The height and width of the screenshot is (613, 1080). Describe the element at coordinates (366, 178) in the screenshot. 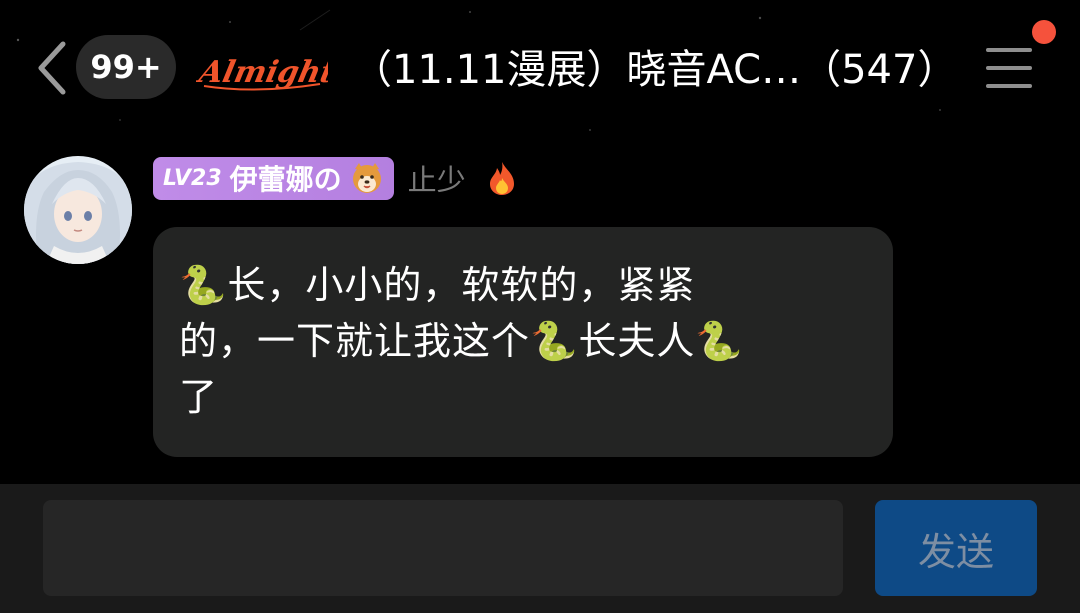

I see `dog-face-icon` at that location.